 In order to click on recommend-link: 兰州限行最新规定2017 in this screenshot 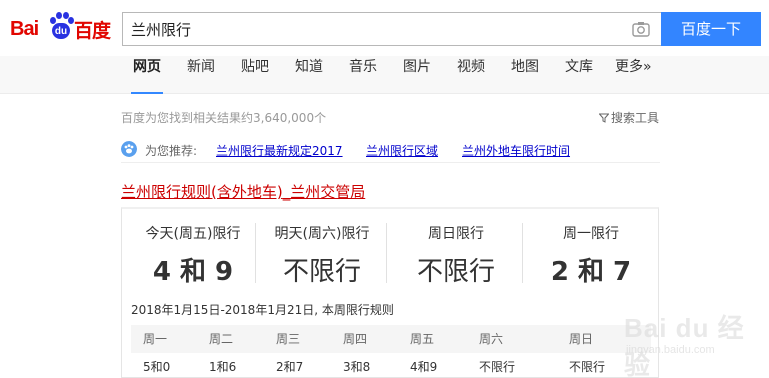, I will do `click(279, 150)`.